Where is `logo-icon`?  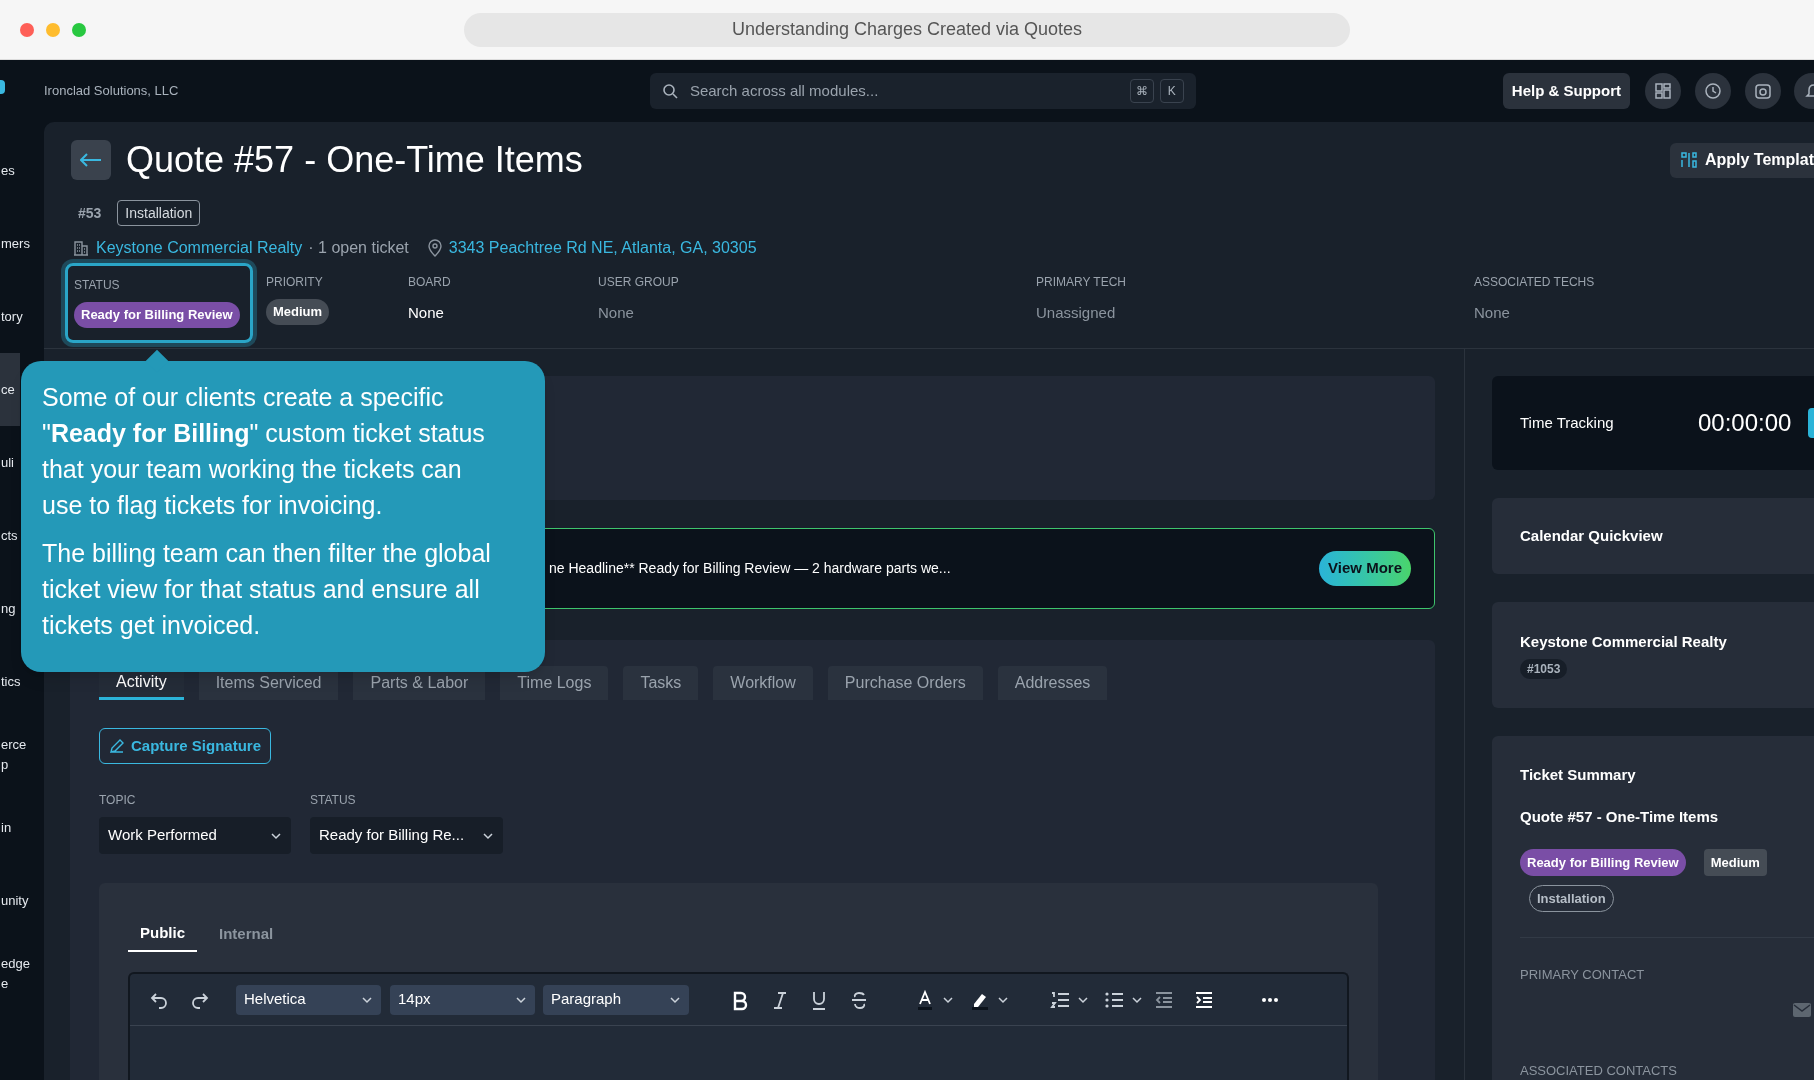
logo-icon is located at coordinates (2, 87).